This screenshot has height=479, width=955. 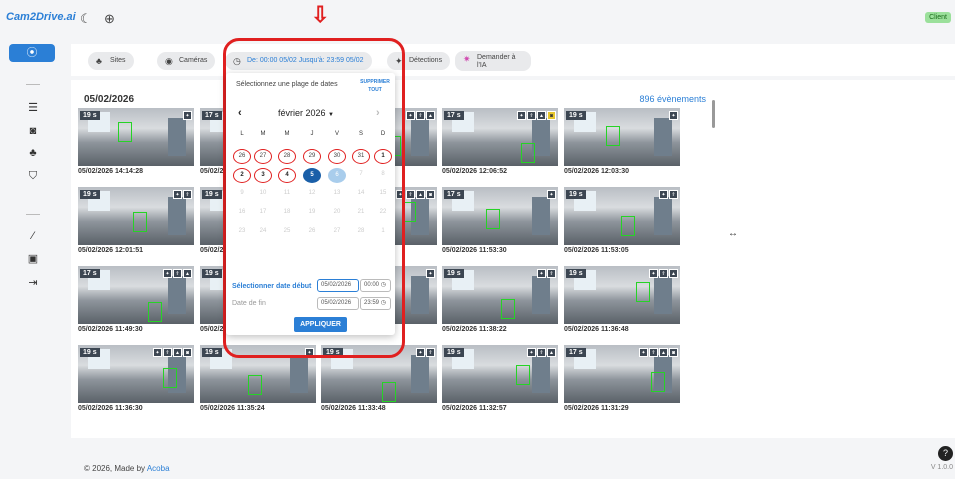 I want to click on event-thumbnail: 19 s ✦⇑▲◙, so click(x=136, y=374).